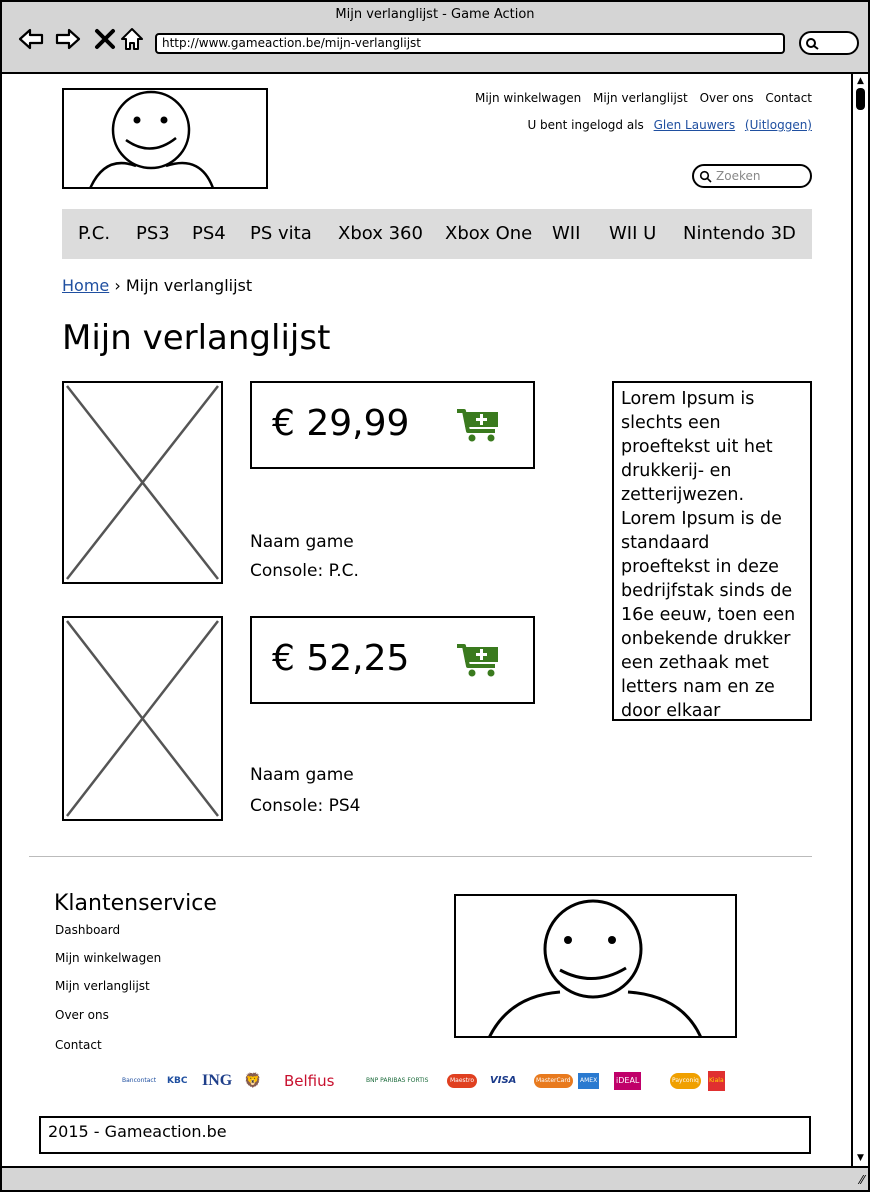 This screenshot has height=1192, width=870. I want to click on status-bar: ⁄⁄, so click(435, 1178).